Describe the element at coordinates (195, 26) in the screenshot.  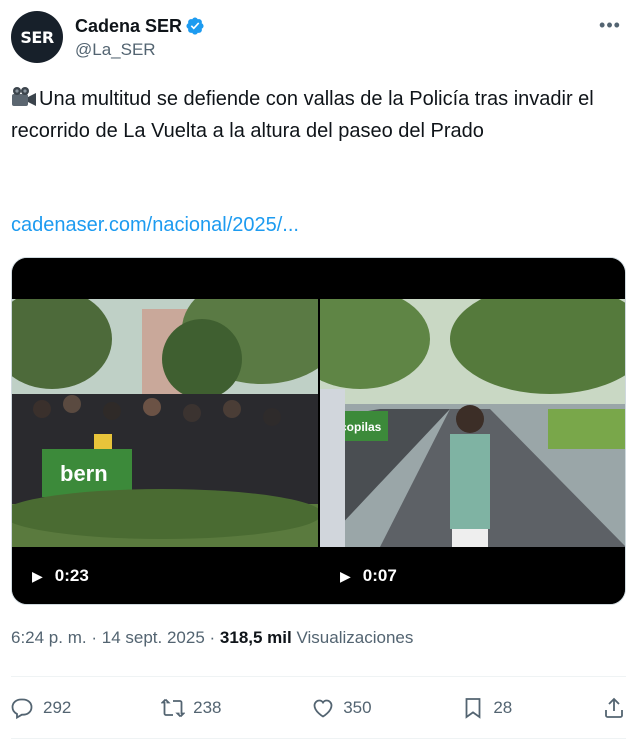
I see `verified-badge-icon` at that location.